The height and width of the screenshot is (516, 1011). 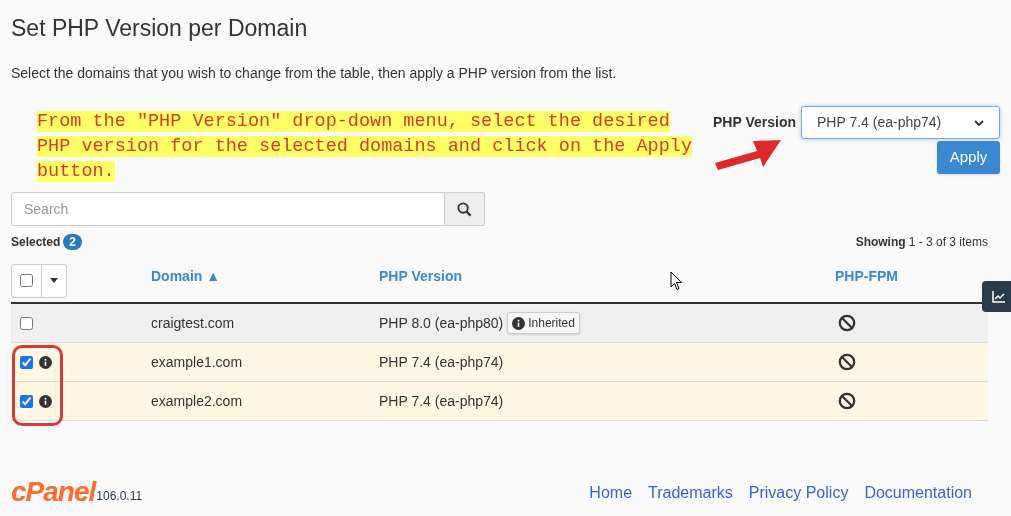 I want to click on stats-tab, so click(x=996, y=296).